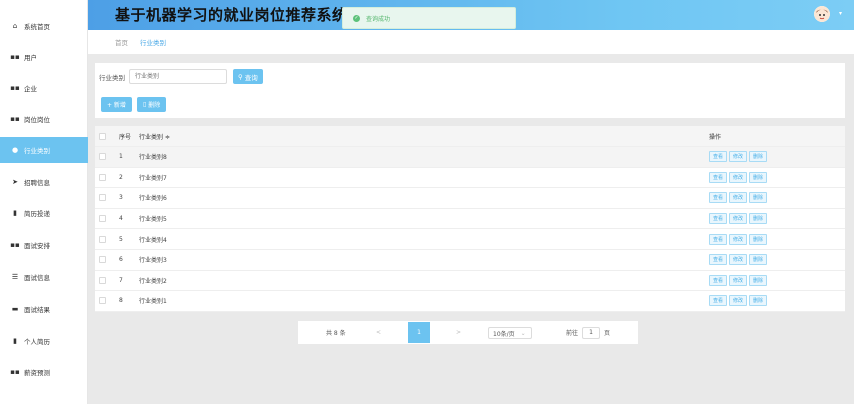 The width and height of the screenshot is (854, 404). What do you see at coordinates (572, 333) in the screenshot?
I see `goto-label: 前往` at bounding box center [572, 333].